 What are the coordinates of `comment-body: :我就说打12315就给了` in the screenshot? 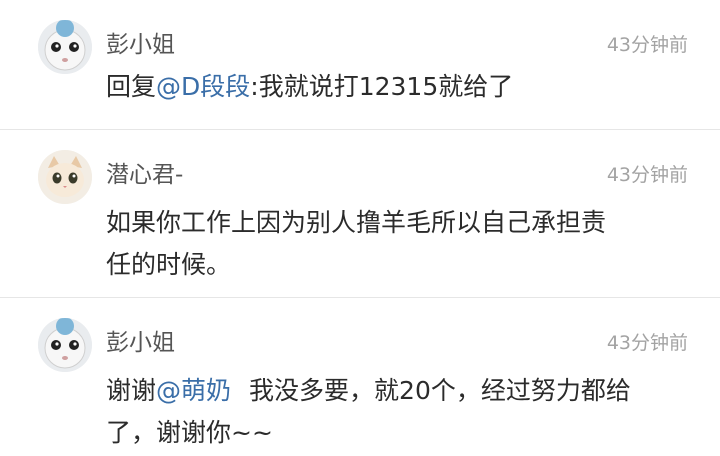 It's located at (382, 86).